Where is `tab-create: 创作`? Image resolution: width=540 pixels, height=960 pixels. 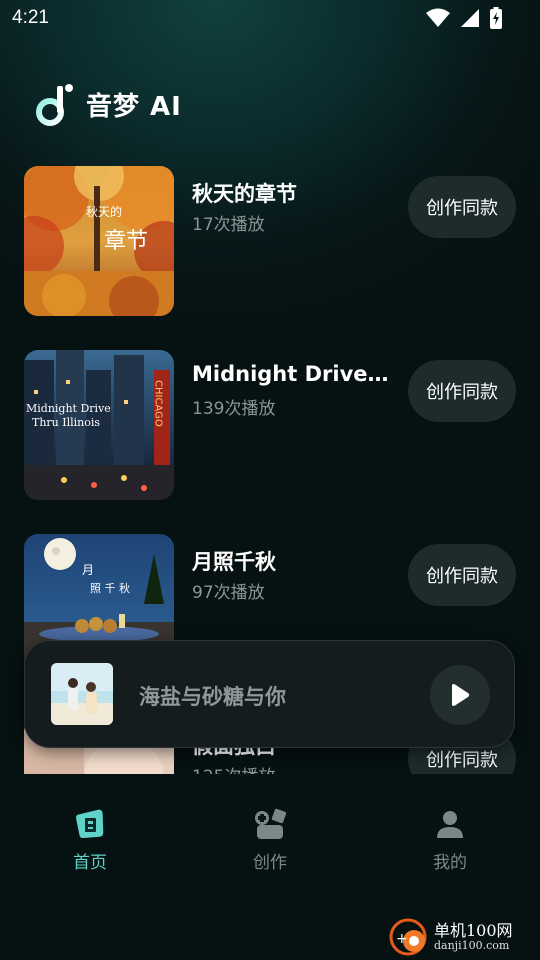 tab-create: 创作 is located at coordinates (270, 843).